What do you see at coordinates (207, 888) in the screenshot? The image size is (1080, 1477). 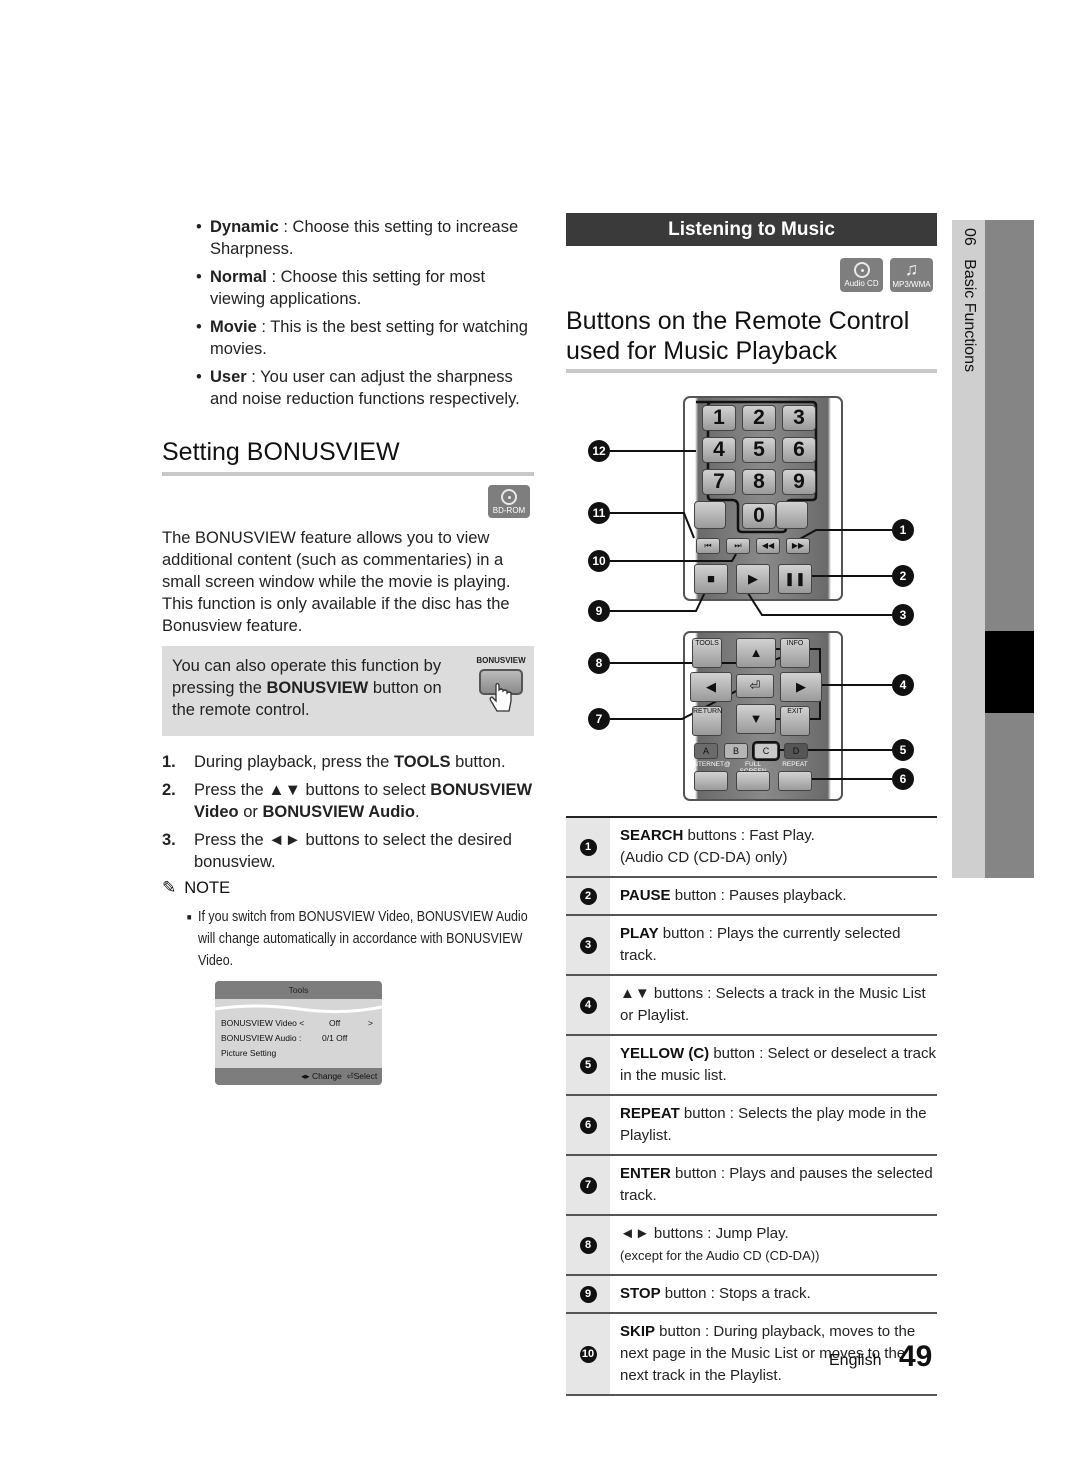 I see `note-heading-text: NOTE` at bounding box center [207, 888].